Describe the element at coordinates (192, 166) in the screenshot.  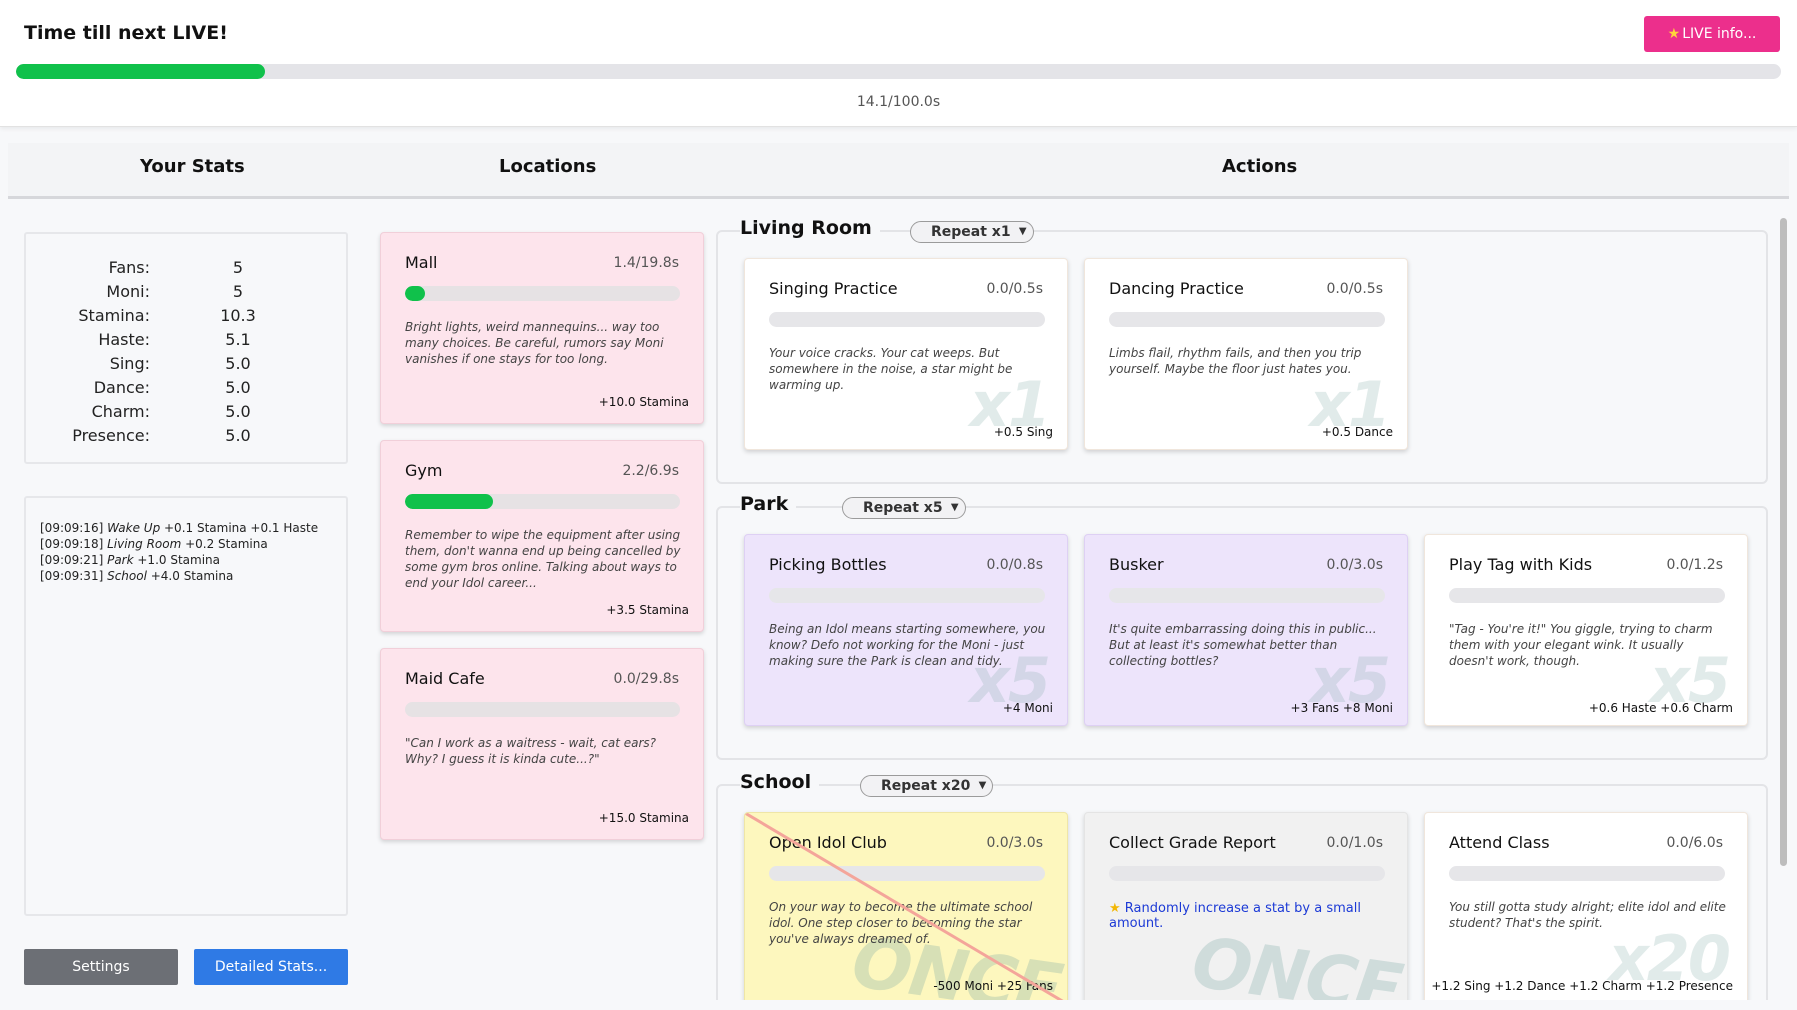
I see `stats-header: Your Stats` at that location.